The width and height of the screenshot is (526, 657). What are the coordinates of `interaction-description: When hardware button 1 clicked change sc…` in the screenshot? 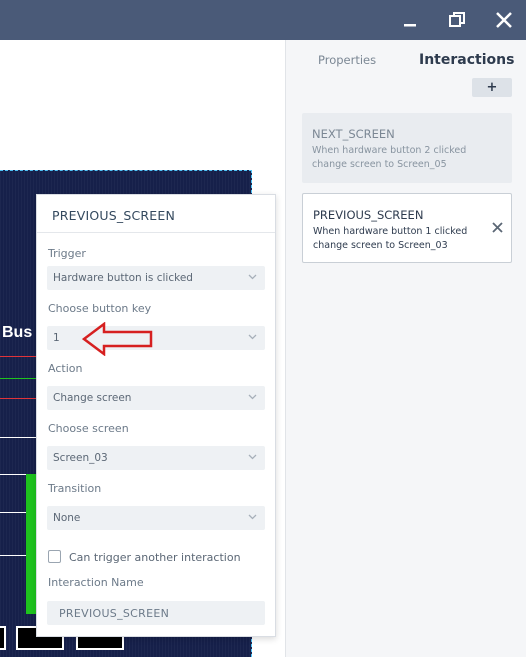 It's located at (400, 239).